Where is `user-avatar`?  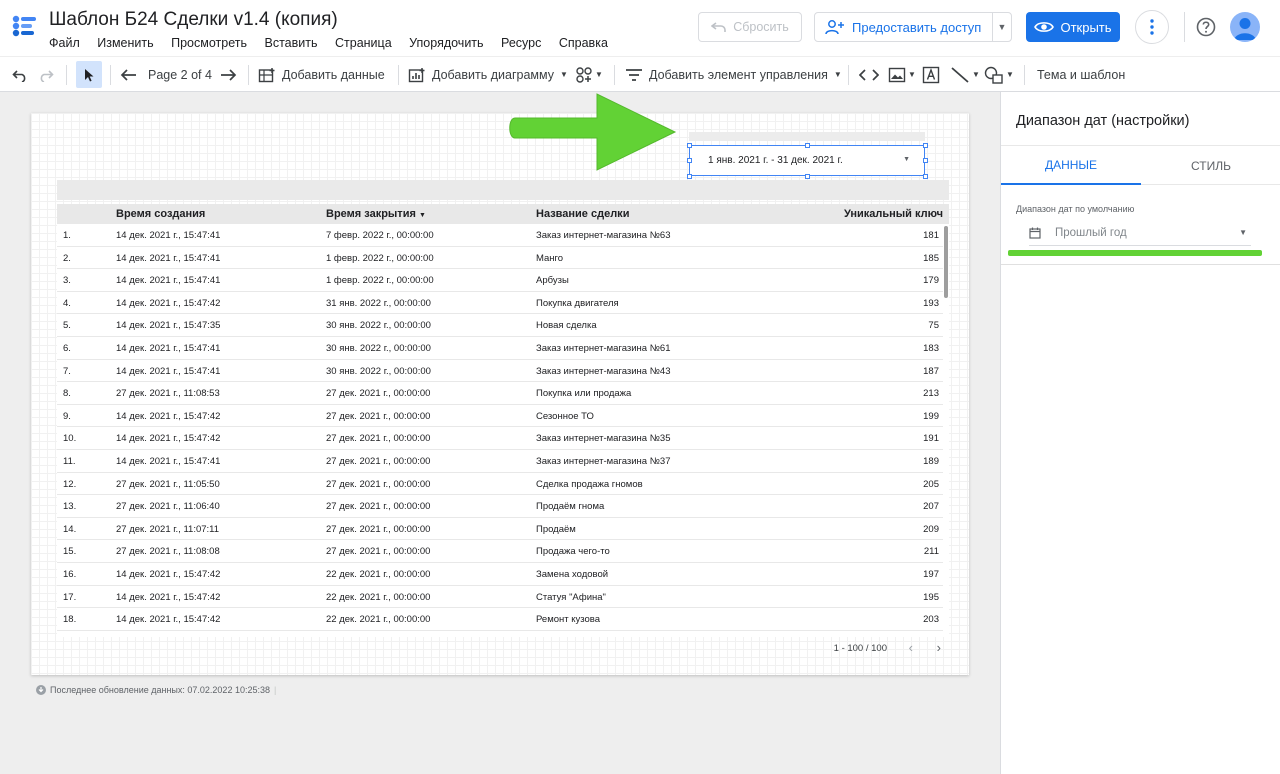
user-avatar is located at coordinates (1245, 27).